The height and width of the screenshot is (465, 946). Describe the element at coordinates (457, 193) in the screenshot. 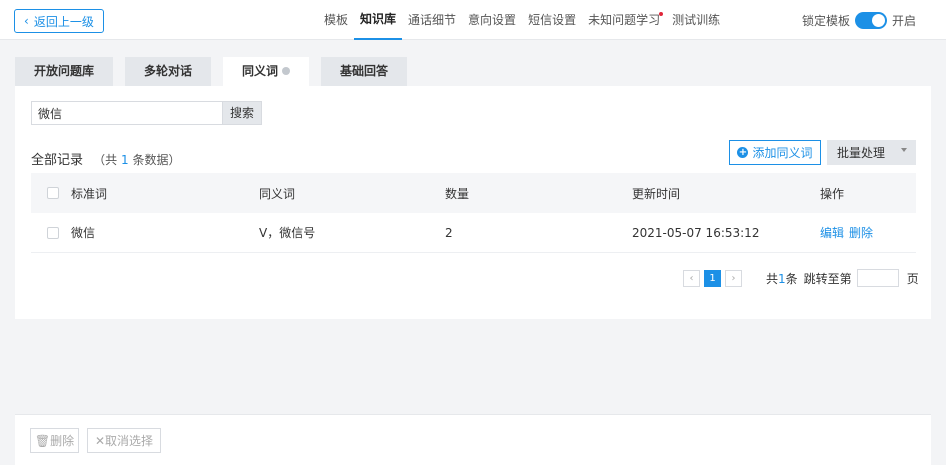

I see `column-header-count: 数量` at that location.